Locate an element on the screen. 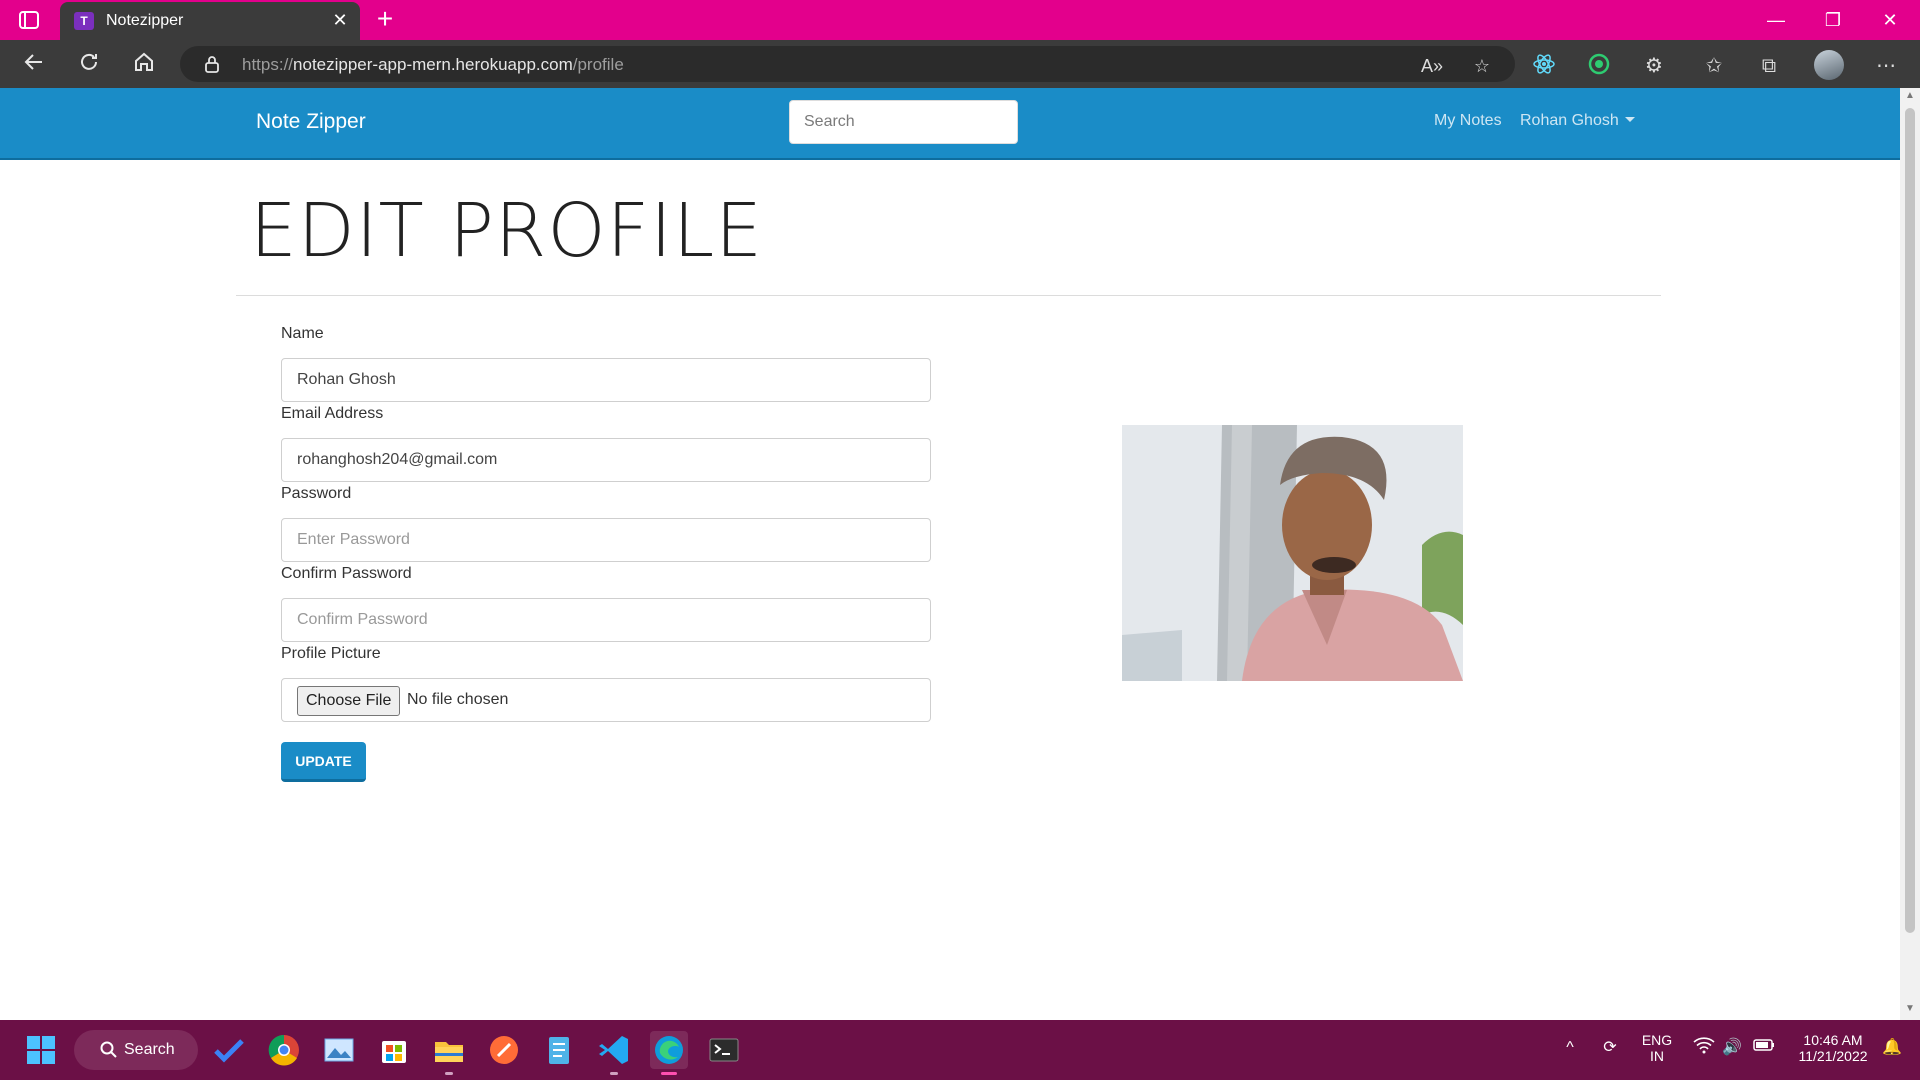 The height and width of the screenshot is (1080, 1920). confirm-password-label: Confirm Password is located at coordinates (346, 573).